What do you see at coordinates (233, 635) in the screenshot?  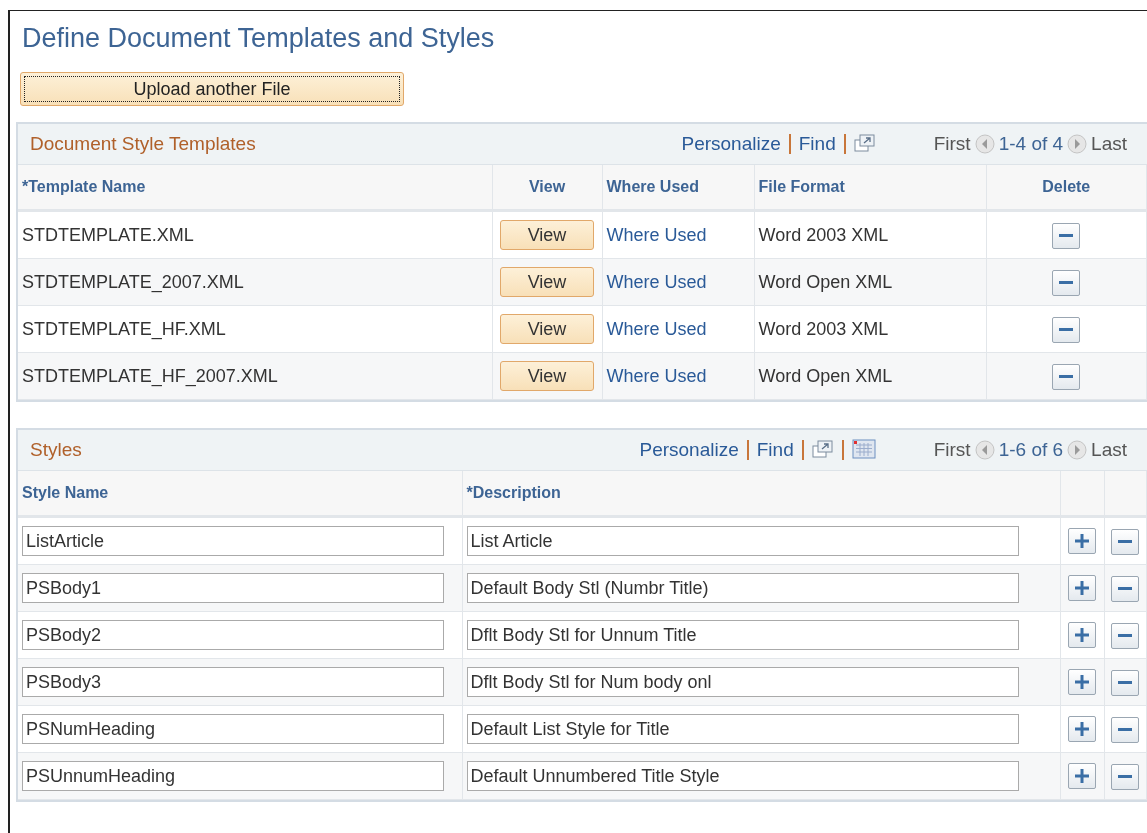 I see `style-name-field: PSBody2` at bounding box center [233, 635].